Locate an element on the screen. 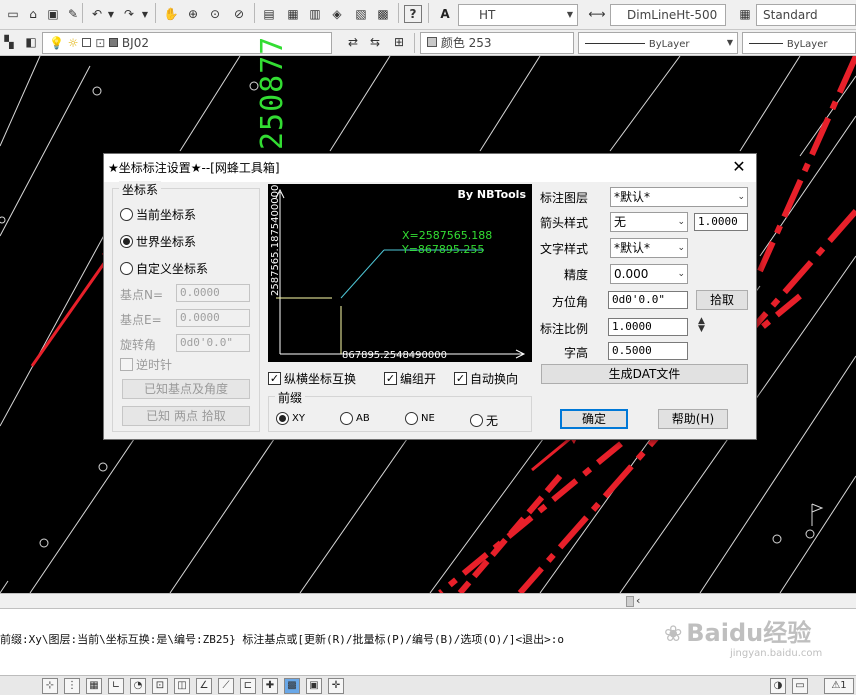  help-icon: ? is located at coordinates (413, 14).